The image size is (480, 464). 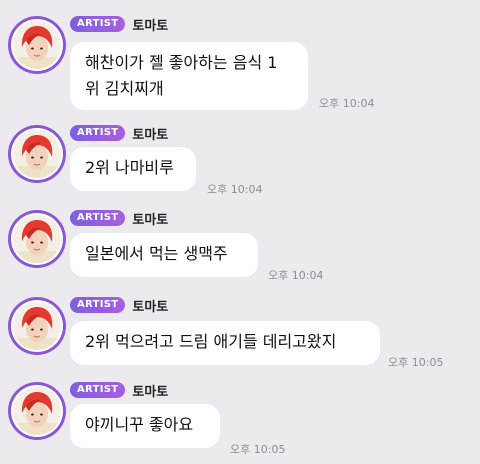 I want to click on message-text-line: 위 김치찌개, so click(x=124, y=88).